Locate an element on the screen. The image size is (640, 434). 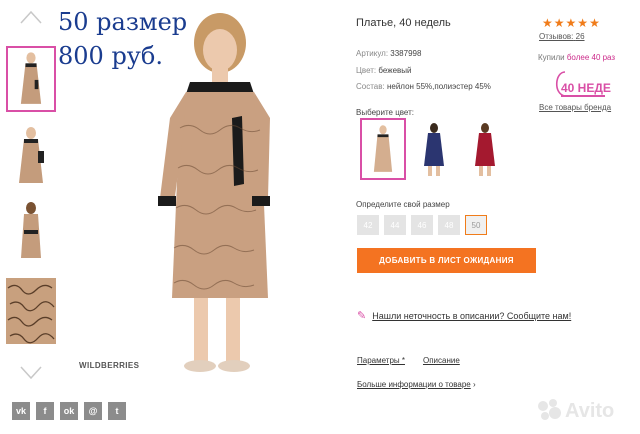
color-value: бежевый is located at coordinates (395, 70).